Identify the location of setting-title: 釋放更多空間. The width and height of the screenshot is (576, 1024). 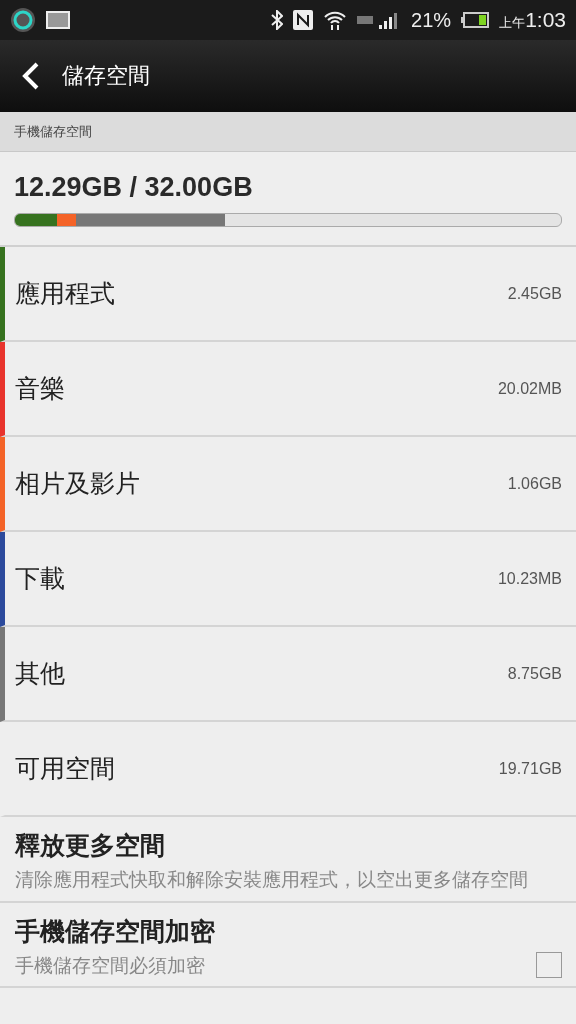
(90, 846).